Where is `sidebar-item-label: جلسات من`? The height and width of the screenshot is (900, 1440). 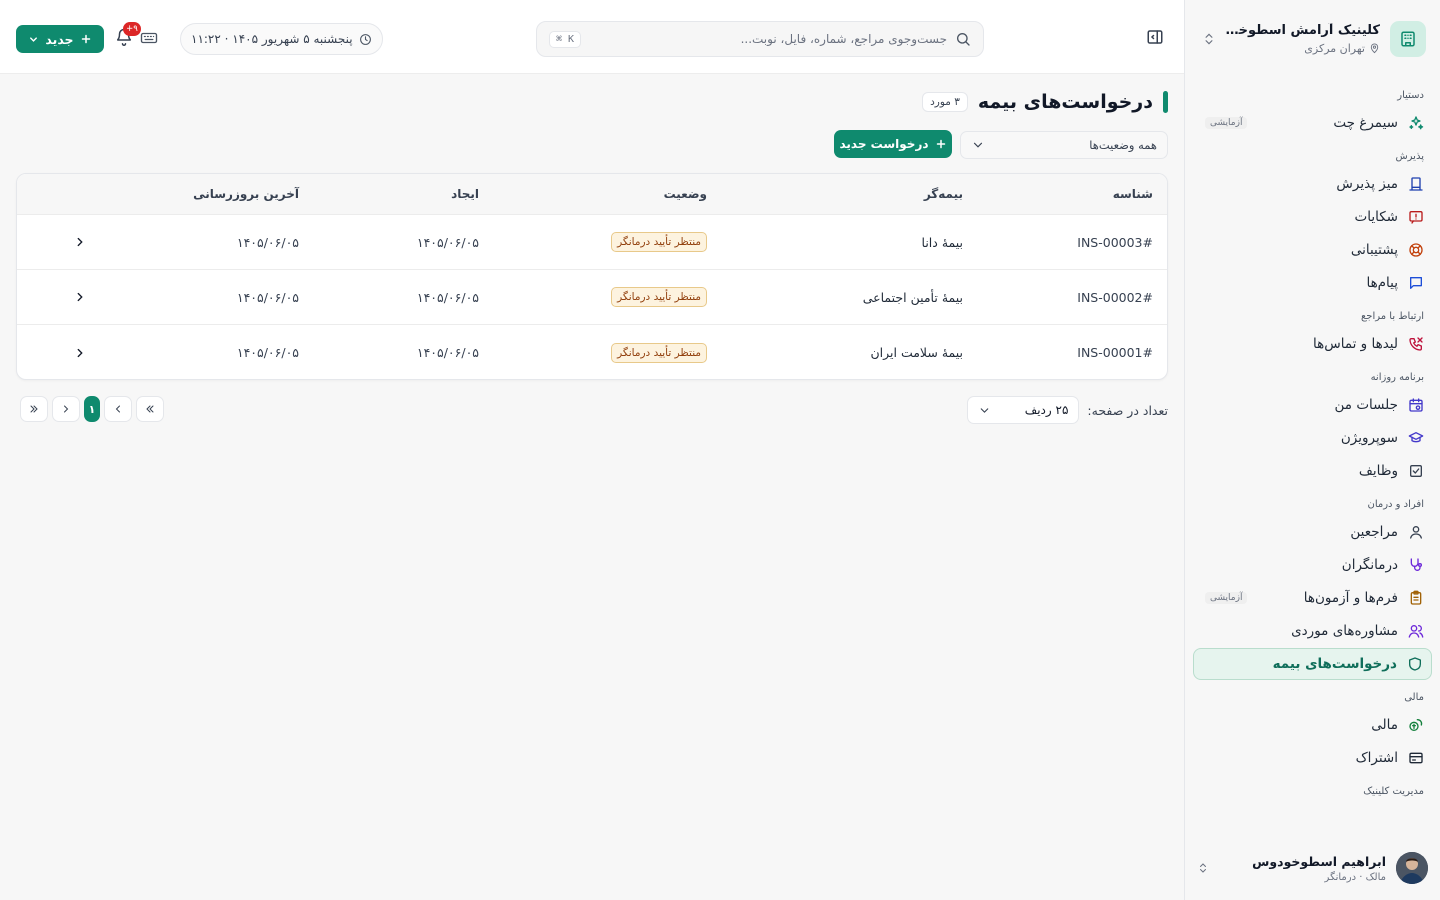
sidebar-item-label: جلسات من is located at coordinates (1366, 405).